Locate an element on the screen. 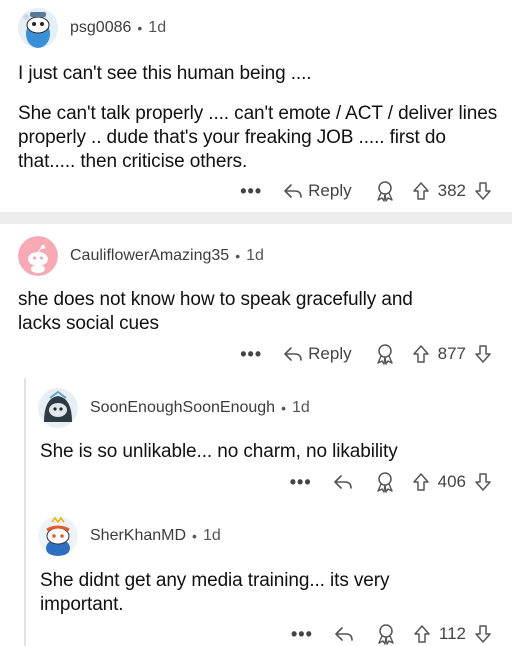  comment-actions: ••• 406 is located at coordinates (391, 482).